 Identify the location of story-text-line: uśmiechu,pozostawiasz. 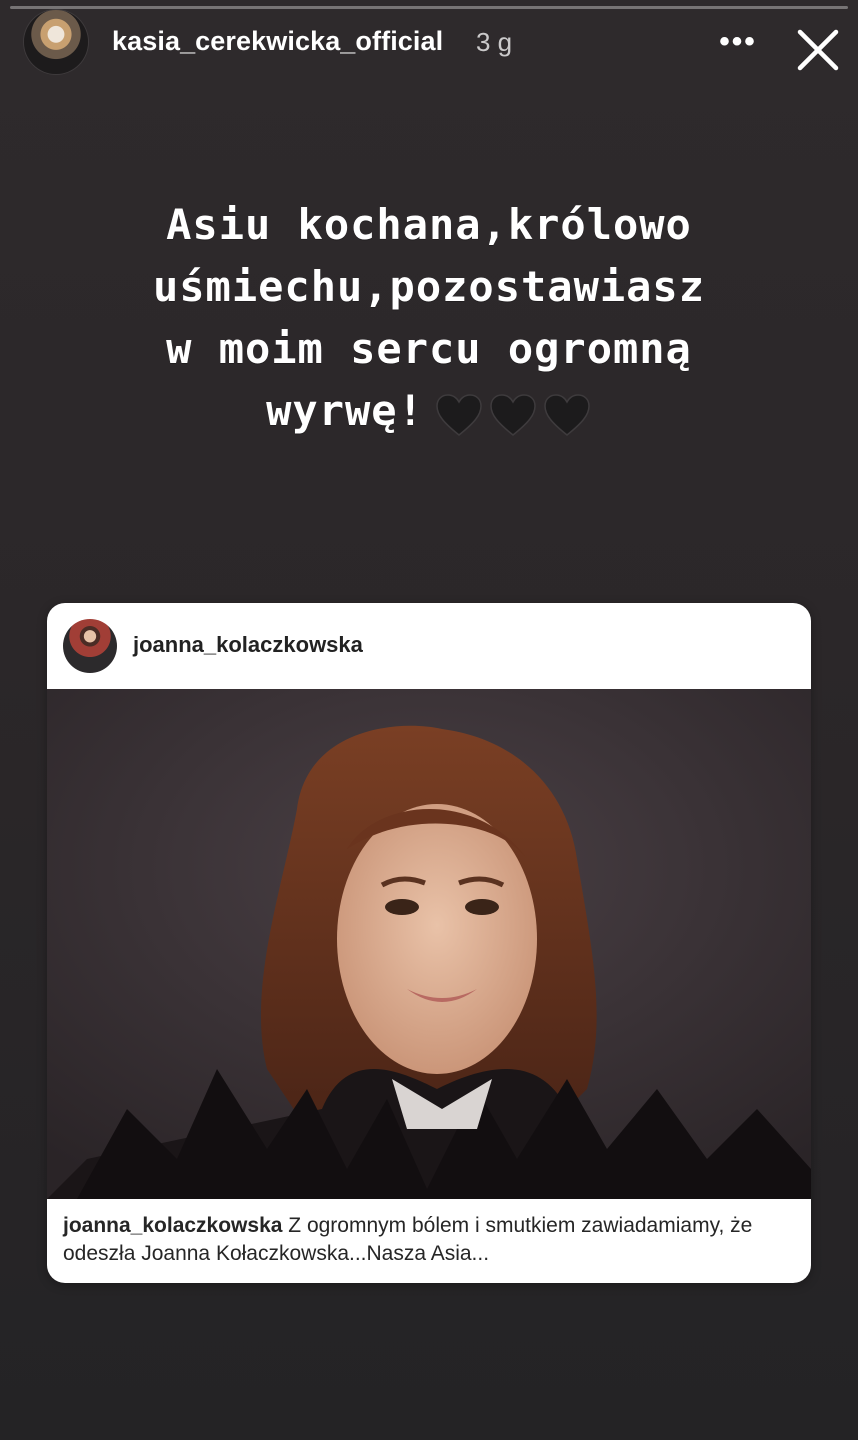
(428, 286).